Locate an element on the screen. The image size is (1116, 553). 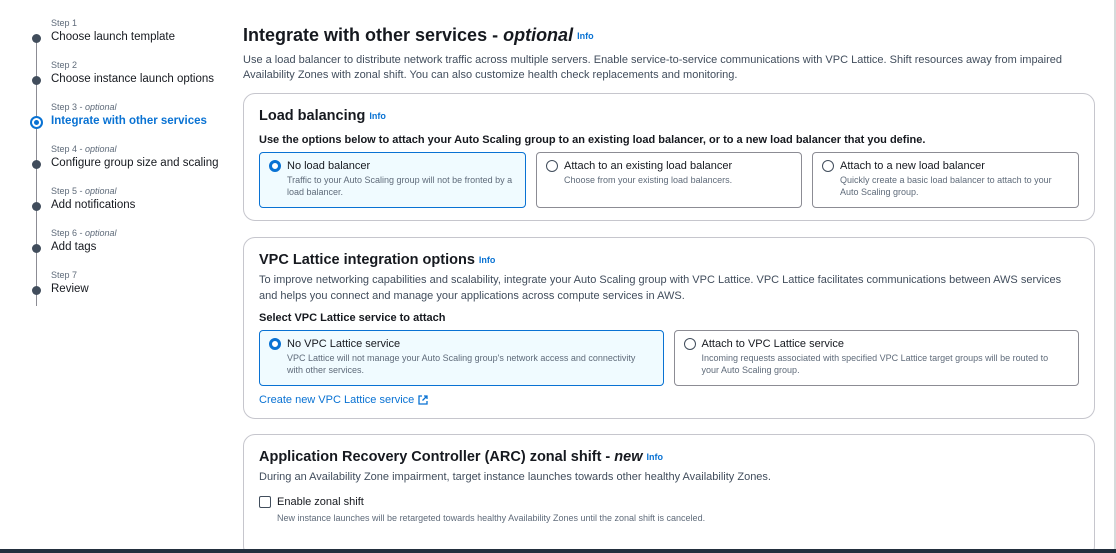
page-info-link: Info is located at coordinates (585, 36).